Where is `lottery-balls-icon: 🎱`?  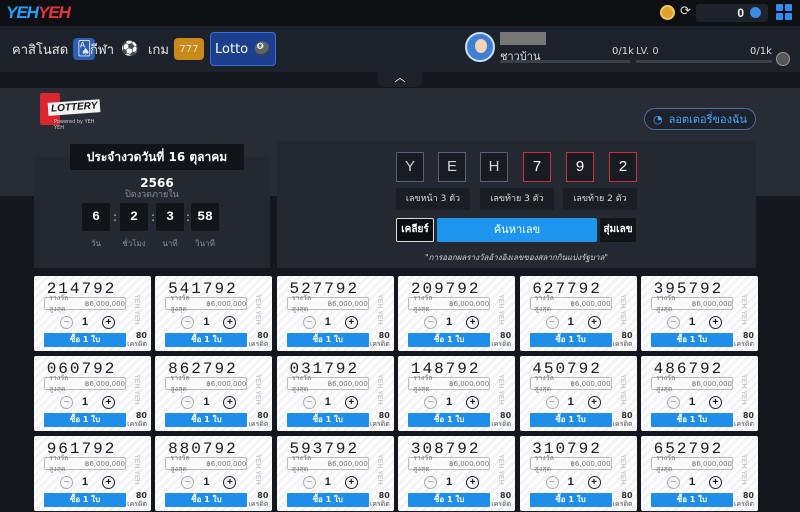 lottery-balls-icon: 🎱 is located at coordinates (262, 49).